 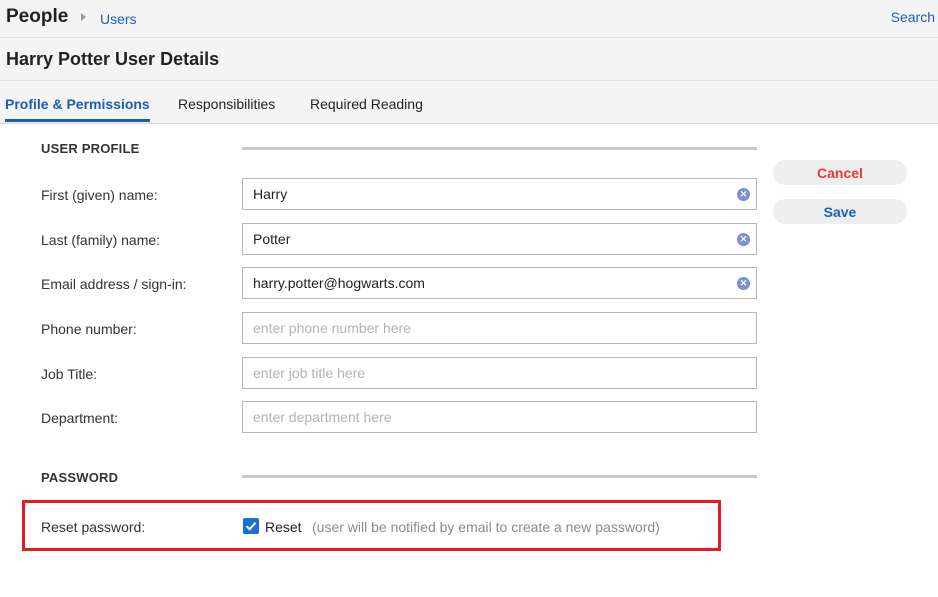 I want to click on first-name-field: ✕, so click(x=499, y=194).